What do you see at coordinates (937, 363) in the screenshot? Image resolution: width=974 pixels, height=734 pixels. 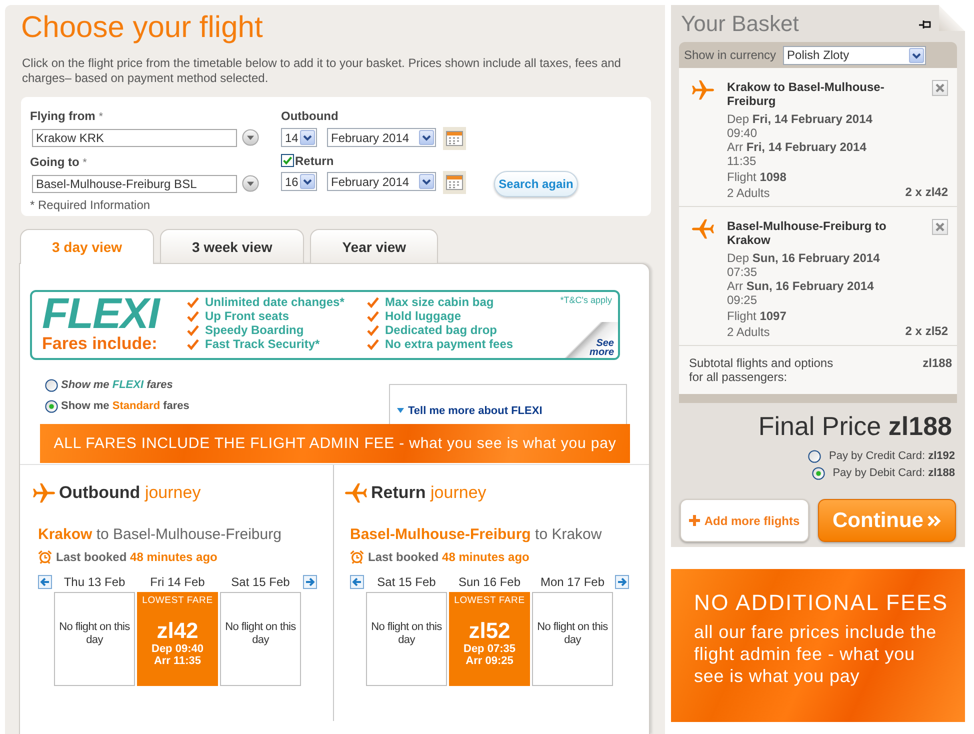 I see `subtotal-value: zl188` at bounding box center [937, 363].